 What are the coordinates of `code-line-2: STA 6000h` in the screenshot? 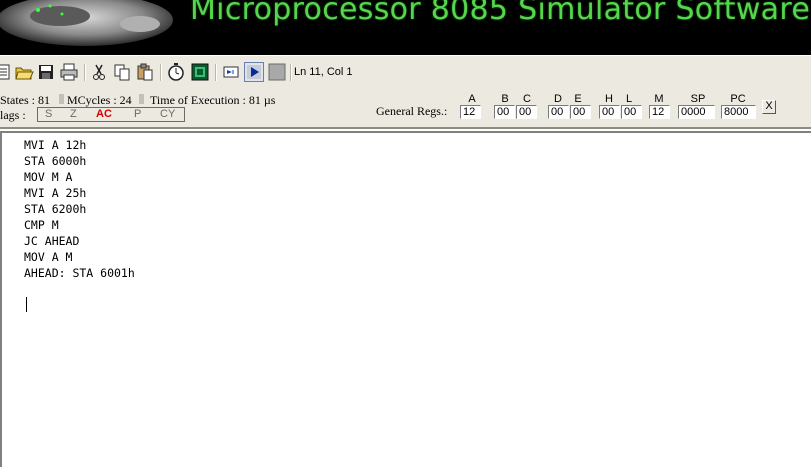 It's located at (79, 161).